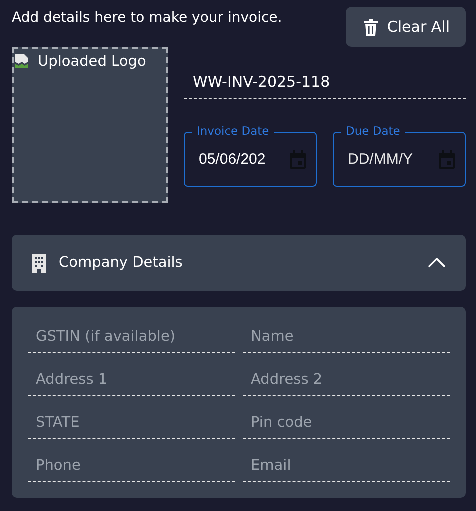 Image resolution: width=476 pixels, height=511 pixels. Describe the element at coordinates (22, 61) in the screenshot. I see `broken-image-icon` at that location.